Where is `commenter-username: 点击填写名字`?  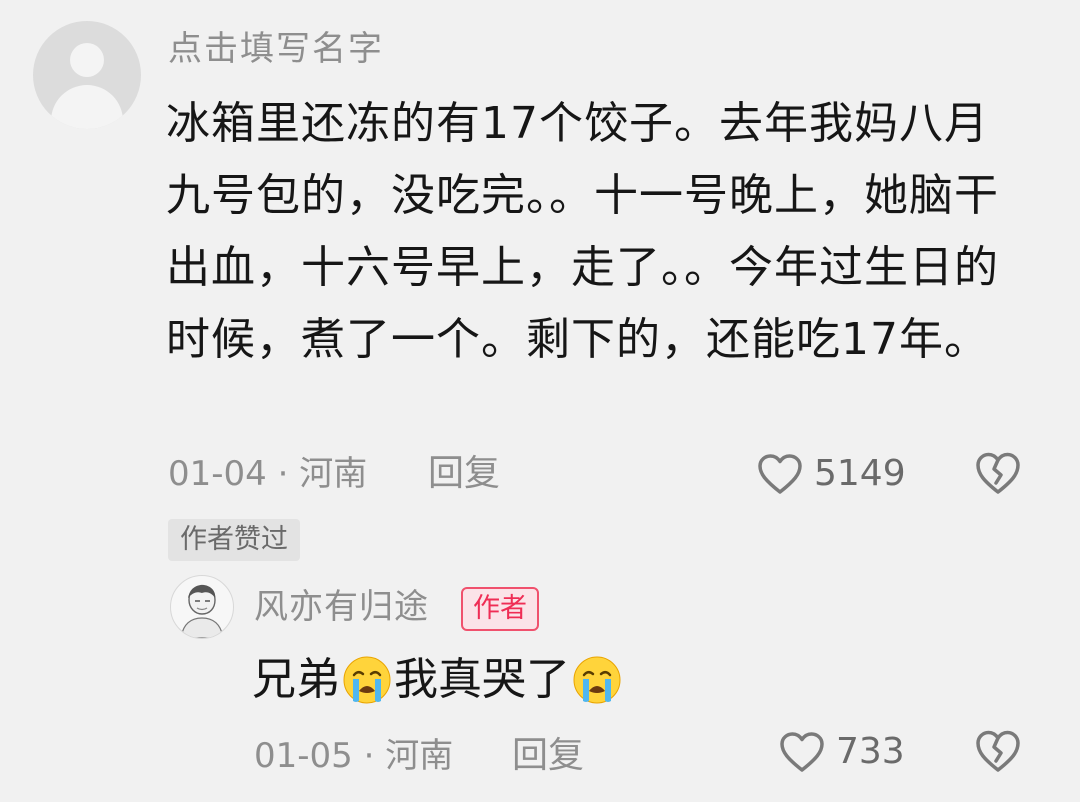
commenter-username: 点击填写名字 is located at coordinates (276, 49).